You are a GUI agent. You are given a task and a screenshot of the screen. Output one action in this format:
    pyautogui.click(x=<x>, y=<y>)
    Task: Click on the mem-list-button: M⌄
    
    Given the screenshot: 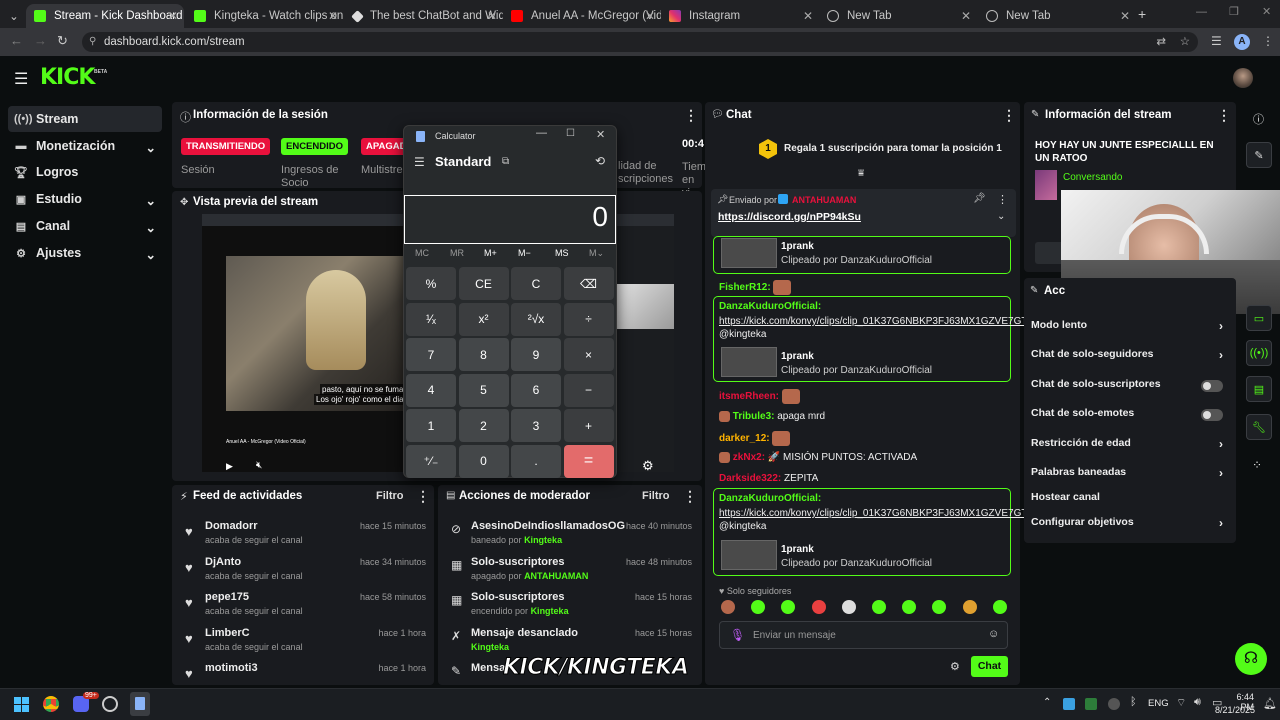 What is the action you would take?
    pyautogui.click(x=596, y=253)
    